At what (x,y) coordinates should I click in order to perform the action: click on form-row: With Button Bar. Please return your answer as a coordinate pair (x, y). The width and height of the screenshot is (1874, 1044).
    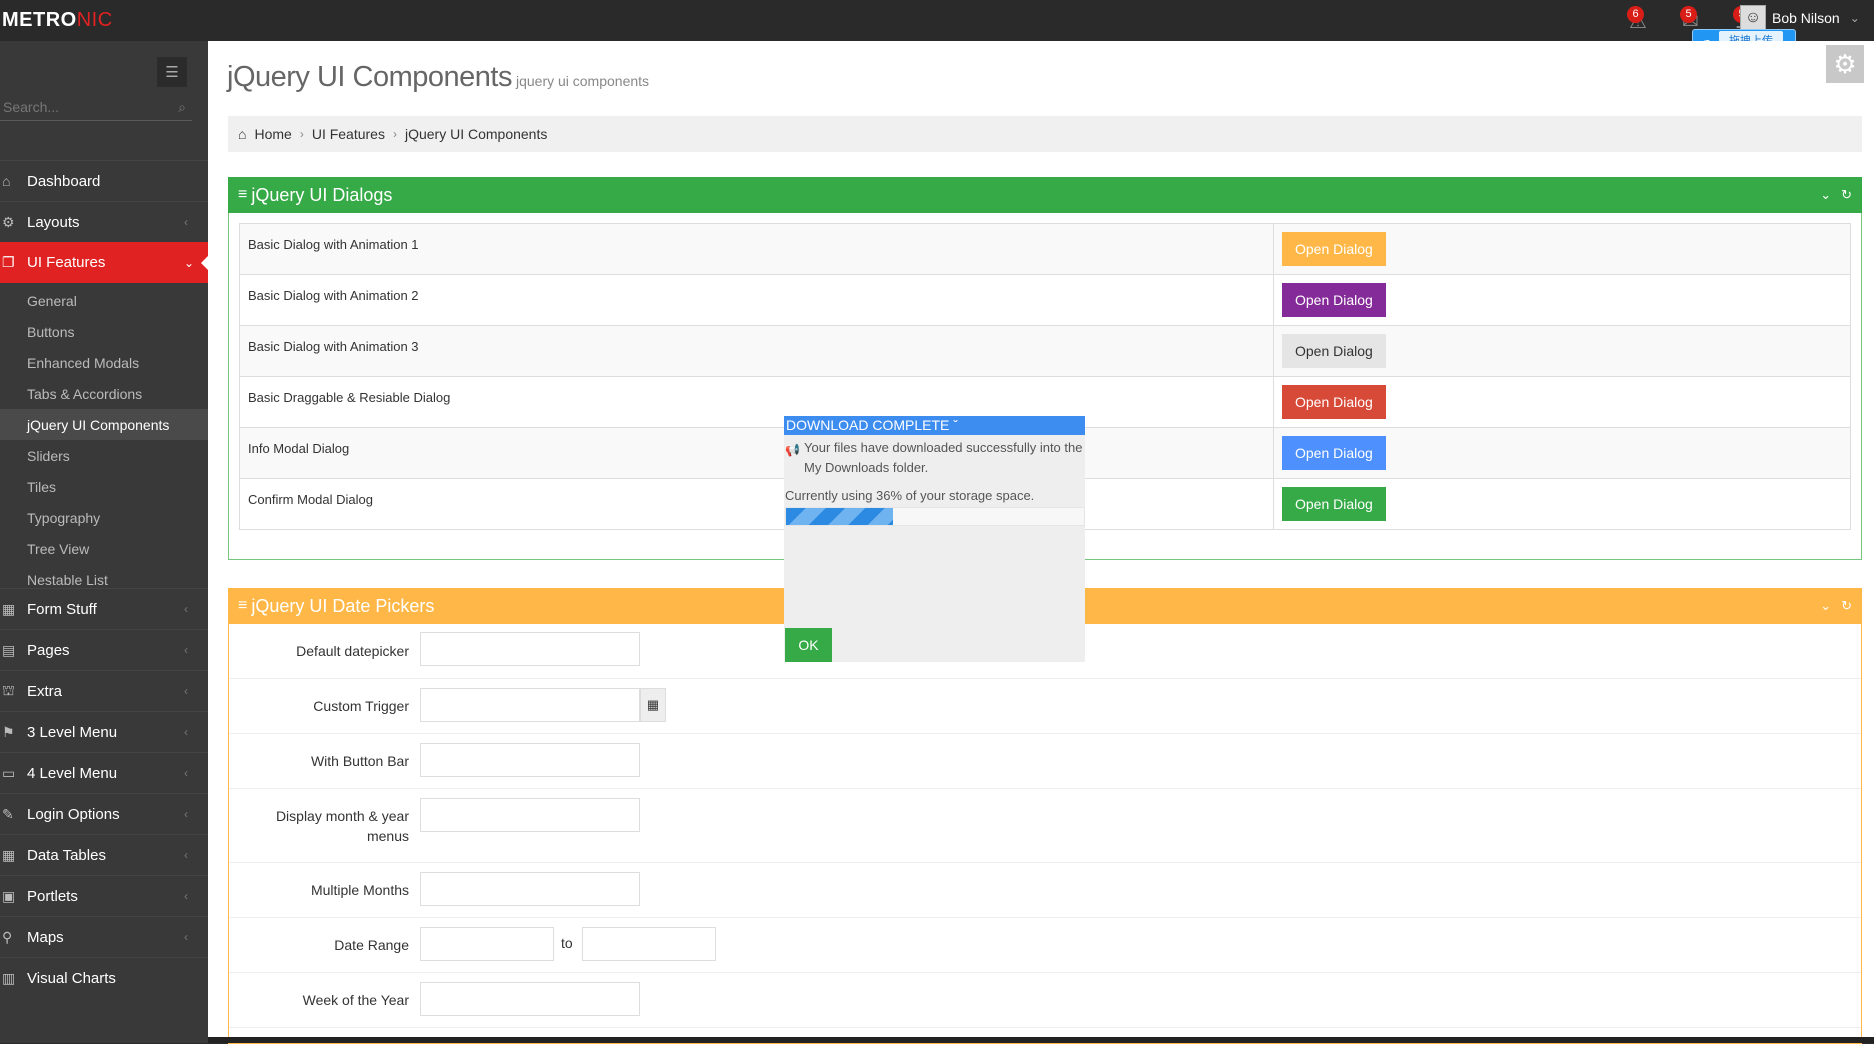
    Looking at the image, I should click on (1045, 761).